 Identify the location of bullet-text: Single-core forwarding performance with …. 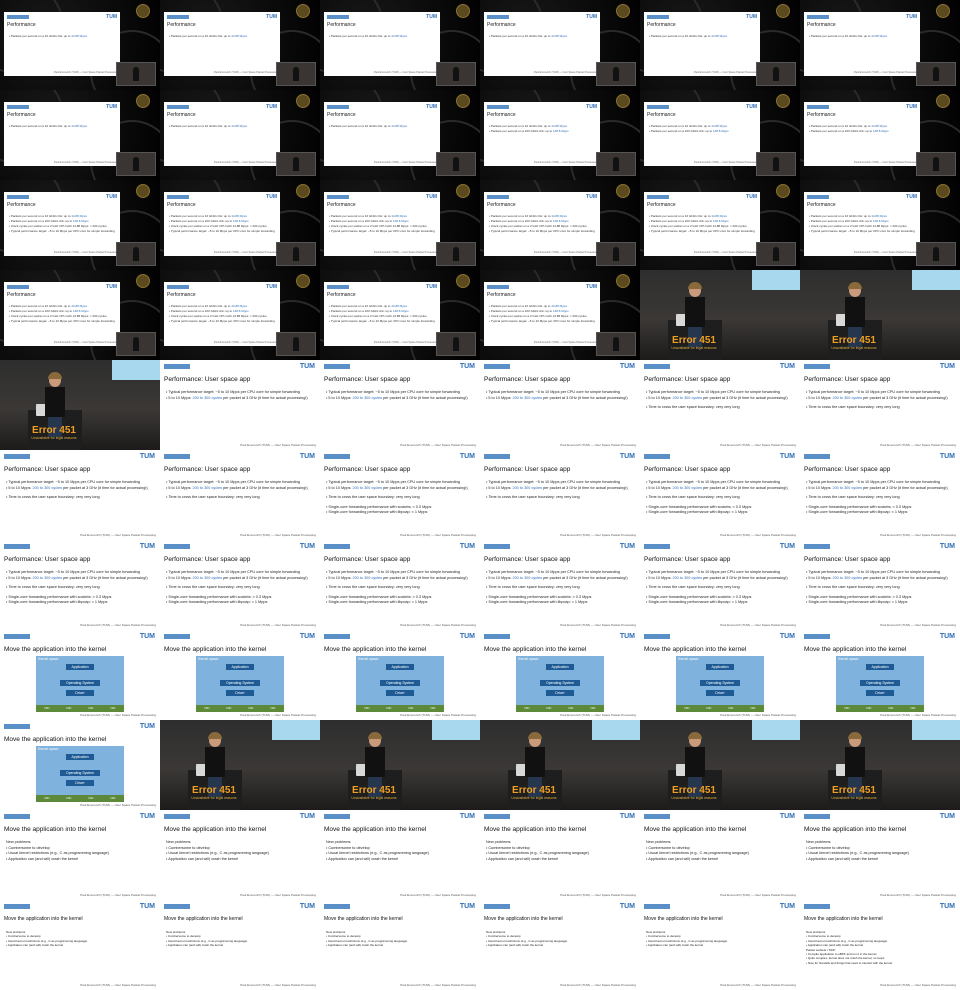
(700, 506).